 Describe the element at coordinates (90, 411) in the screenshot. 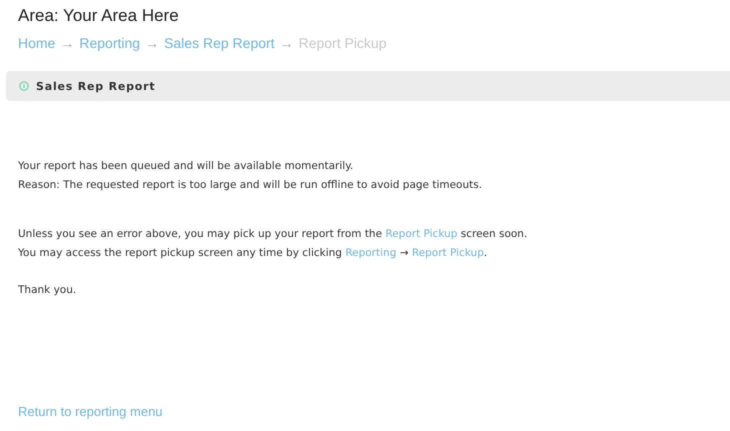

I see `return-link: Return to reporting menu` at that location.